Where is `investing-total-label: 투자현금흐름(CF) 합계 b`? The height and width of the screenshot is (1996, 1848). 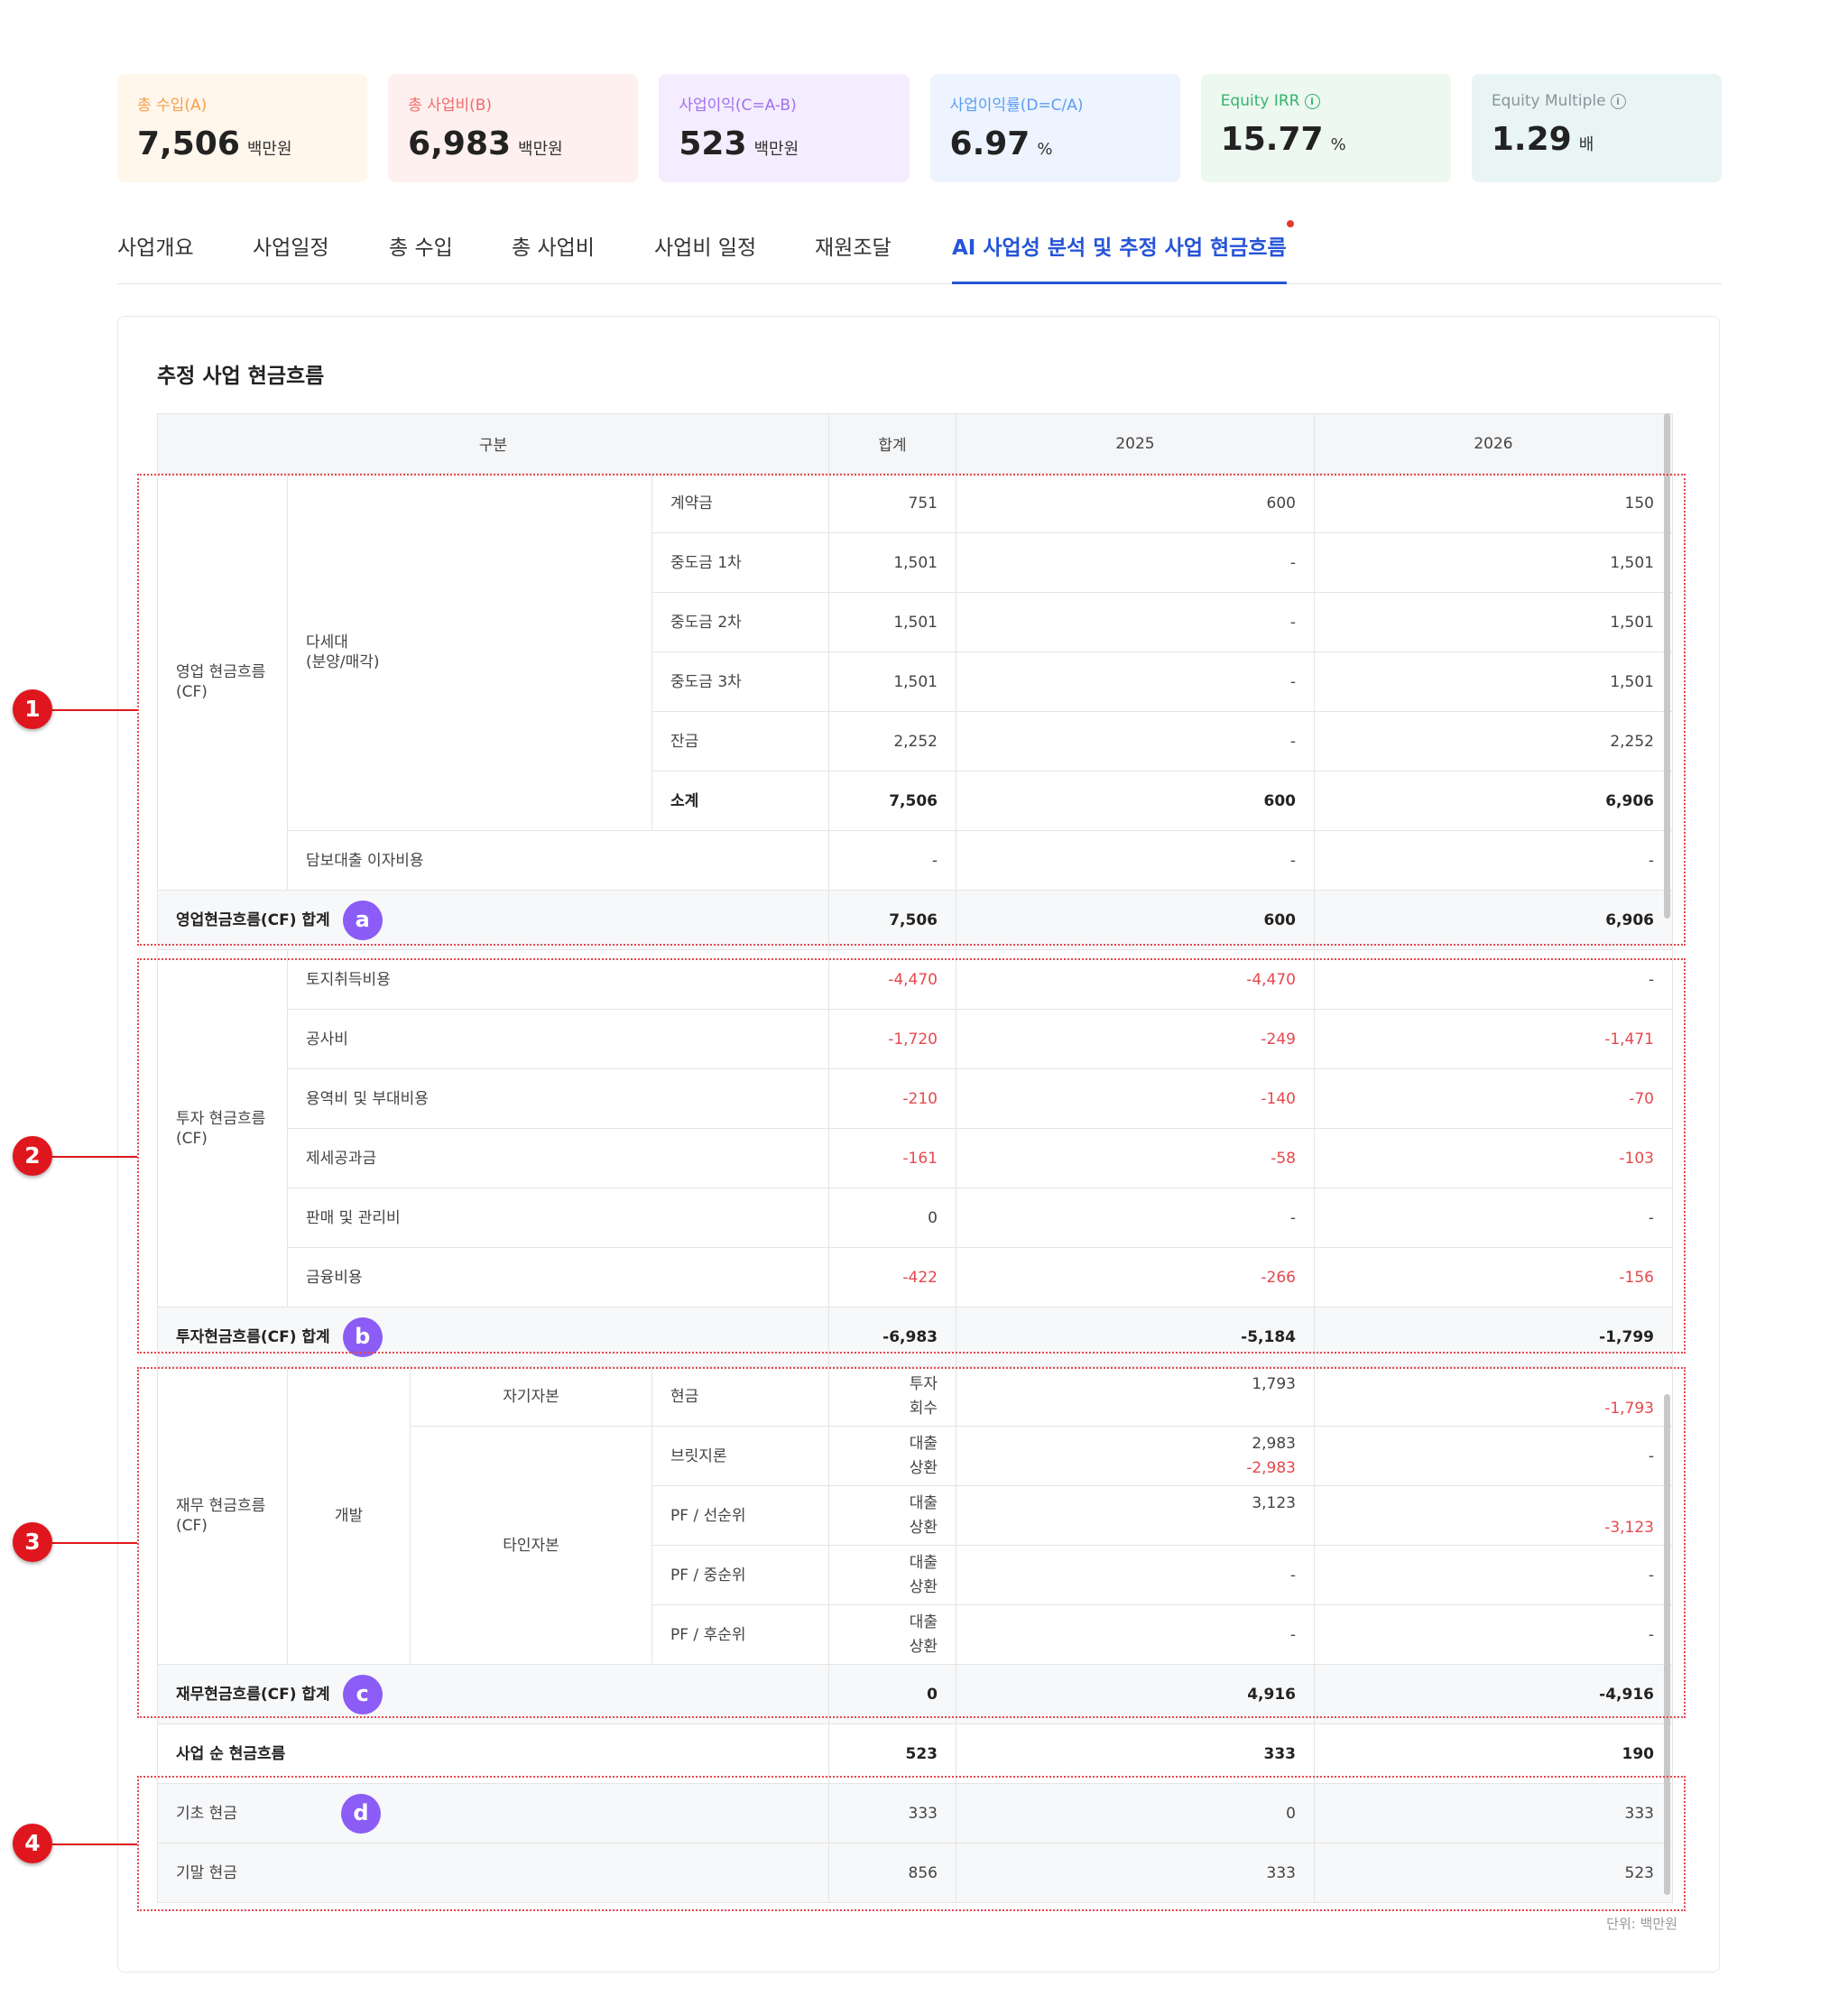
investing-total-label: 투자현금흐름(CF) 합계 b is located at coordinates (493, 1337).